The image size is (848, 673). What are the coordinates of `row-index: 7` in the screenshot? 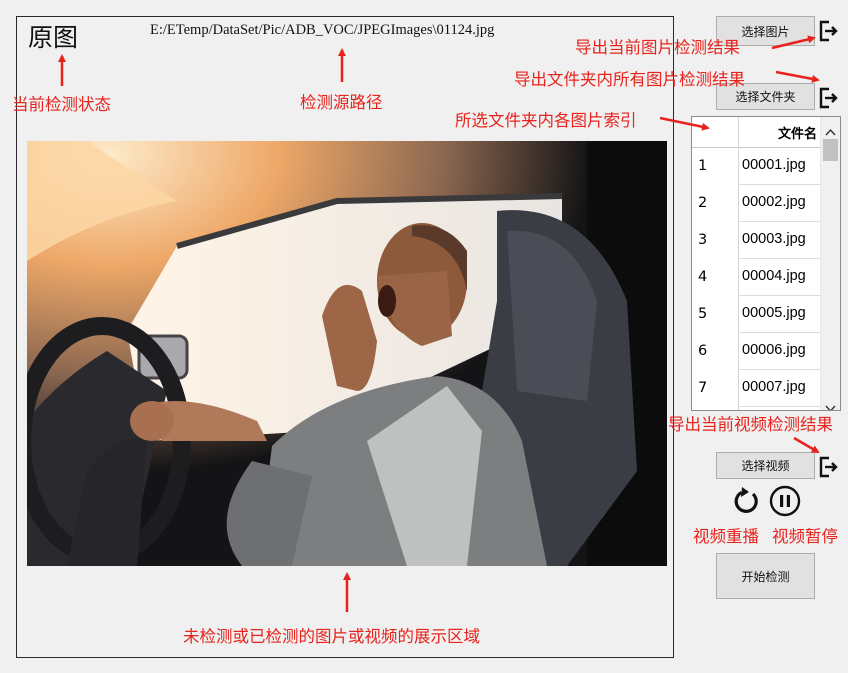 It's located at (703, 388).